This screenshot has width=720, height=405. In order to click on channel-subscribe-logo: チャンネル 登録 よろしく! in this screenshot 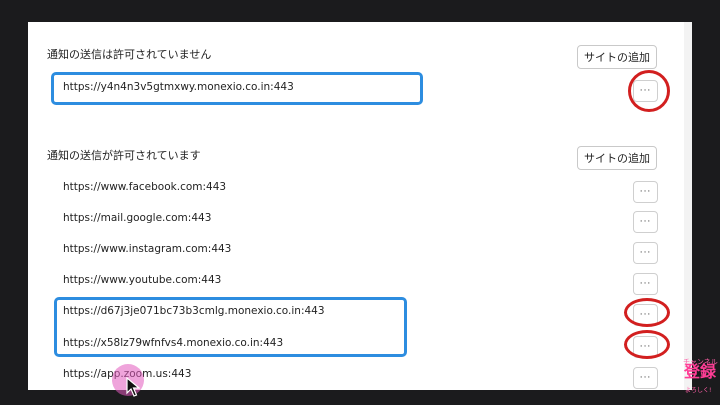, I will do `click(700, 375)`.